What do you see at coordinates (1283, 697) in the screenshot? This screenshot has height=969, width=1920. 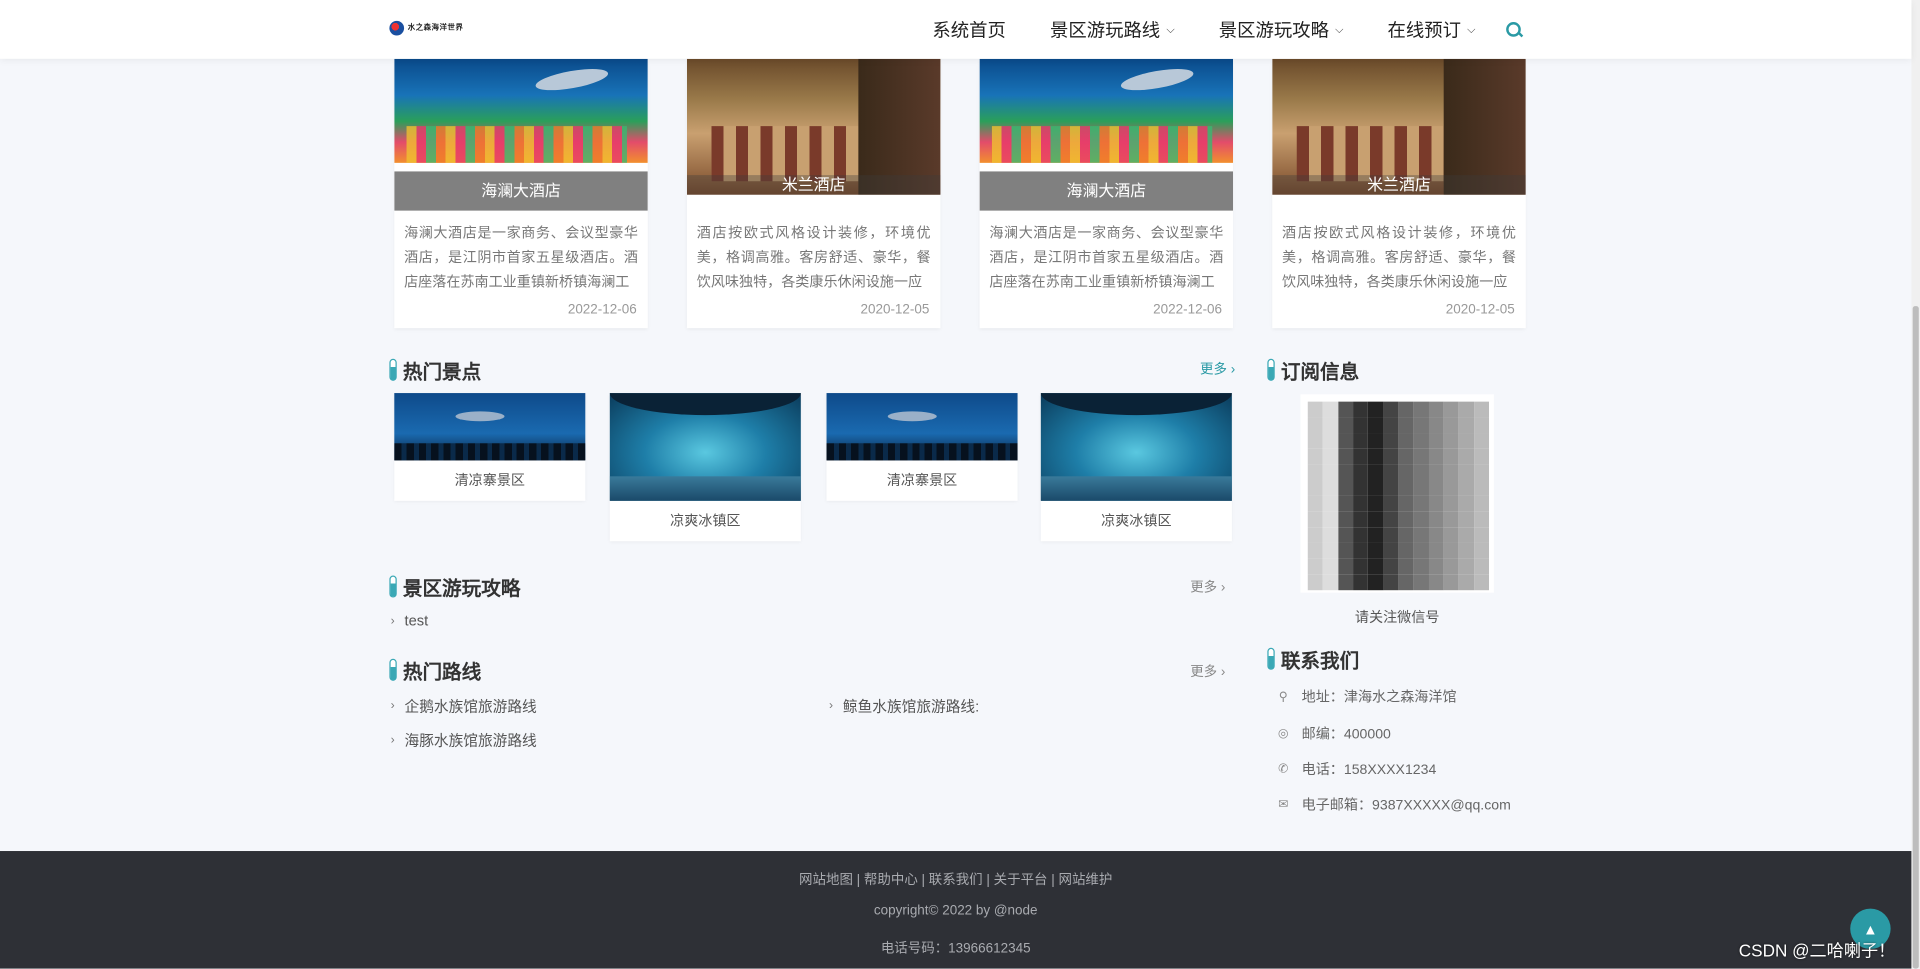 I see `location-icon: ⚲` at bounding box center [1283, 697].